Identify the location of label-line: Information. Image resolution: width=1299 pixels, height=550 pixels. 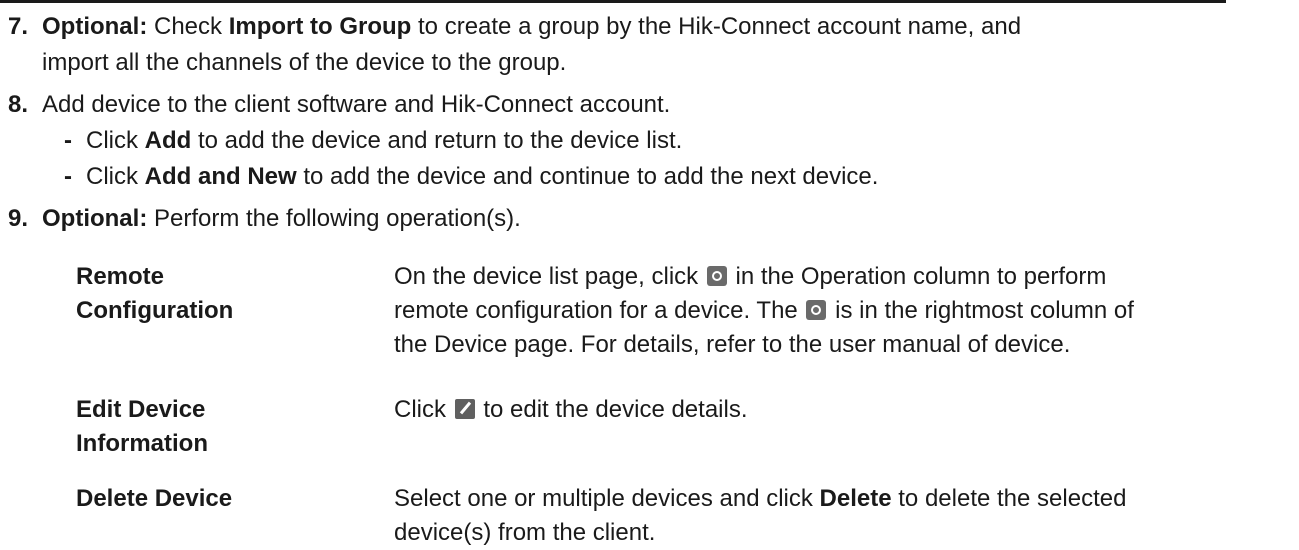
(142, 443).